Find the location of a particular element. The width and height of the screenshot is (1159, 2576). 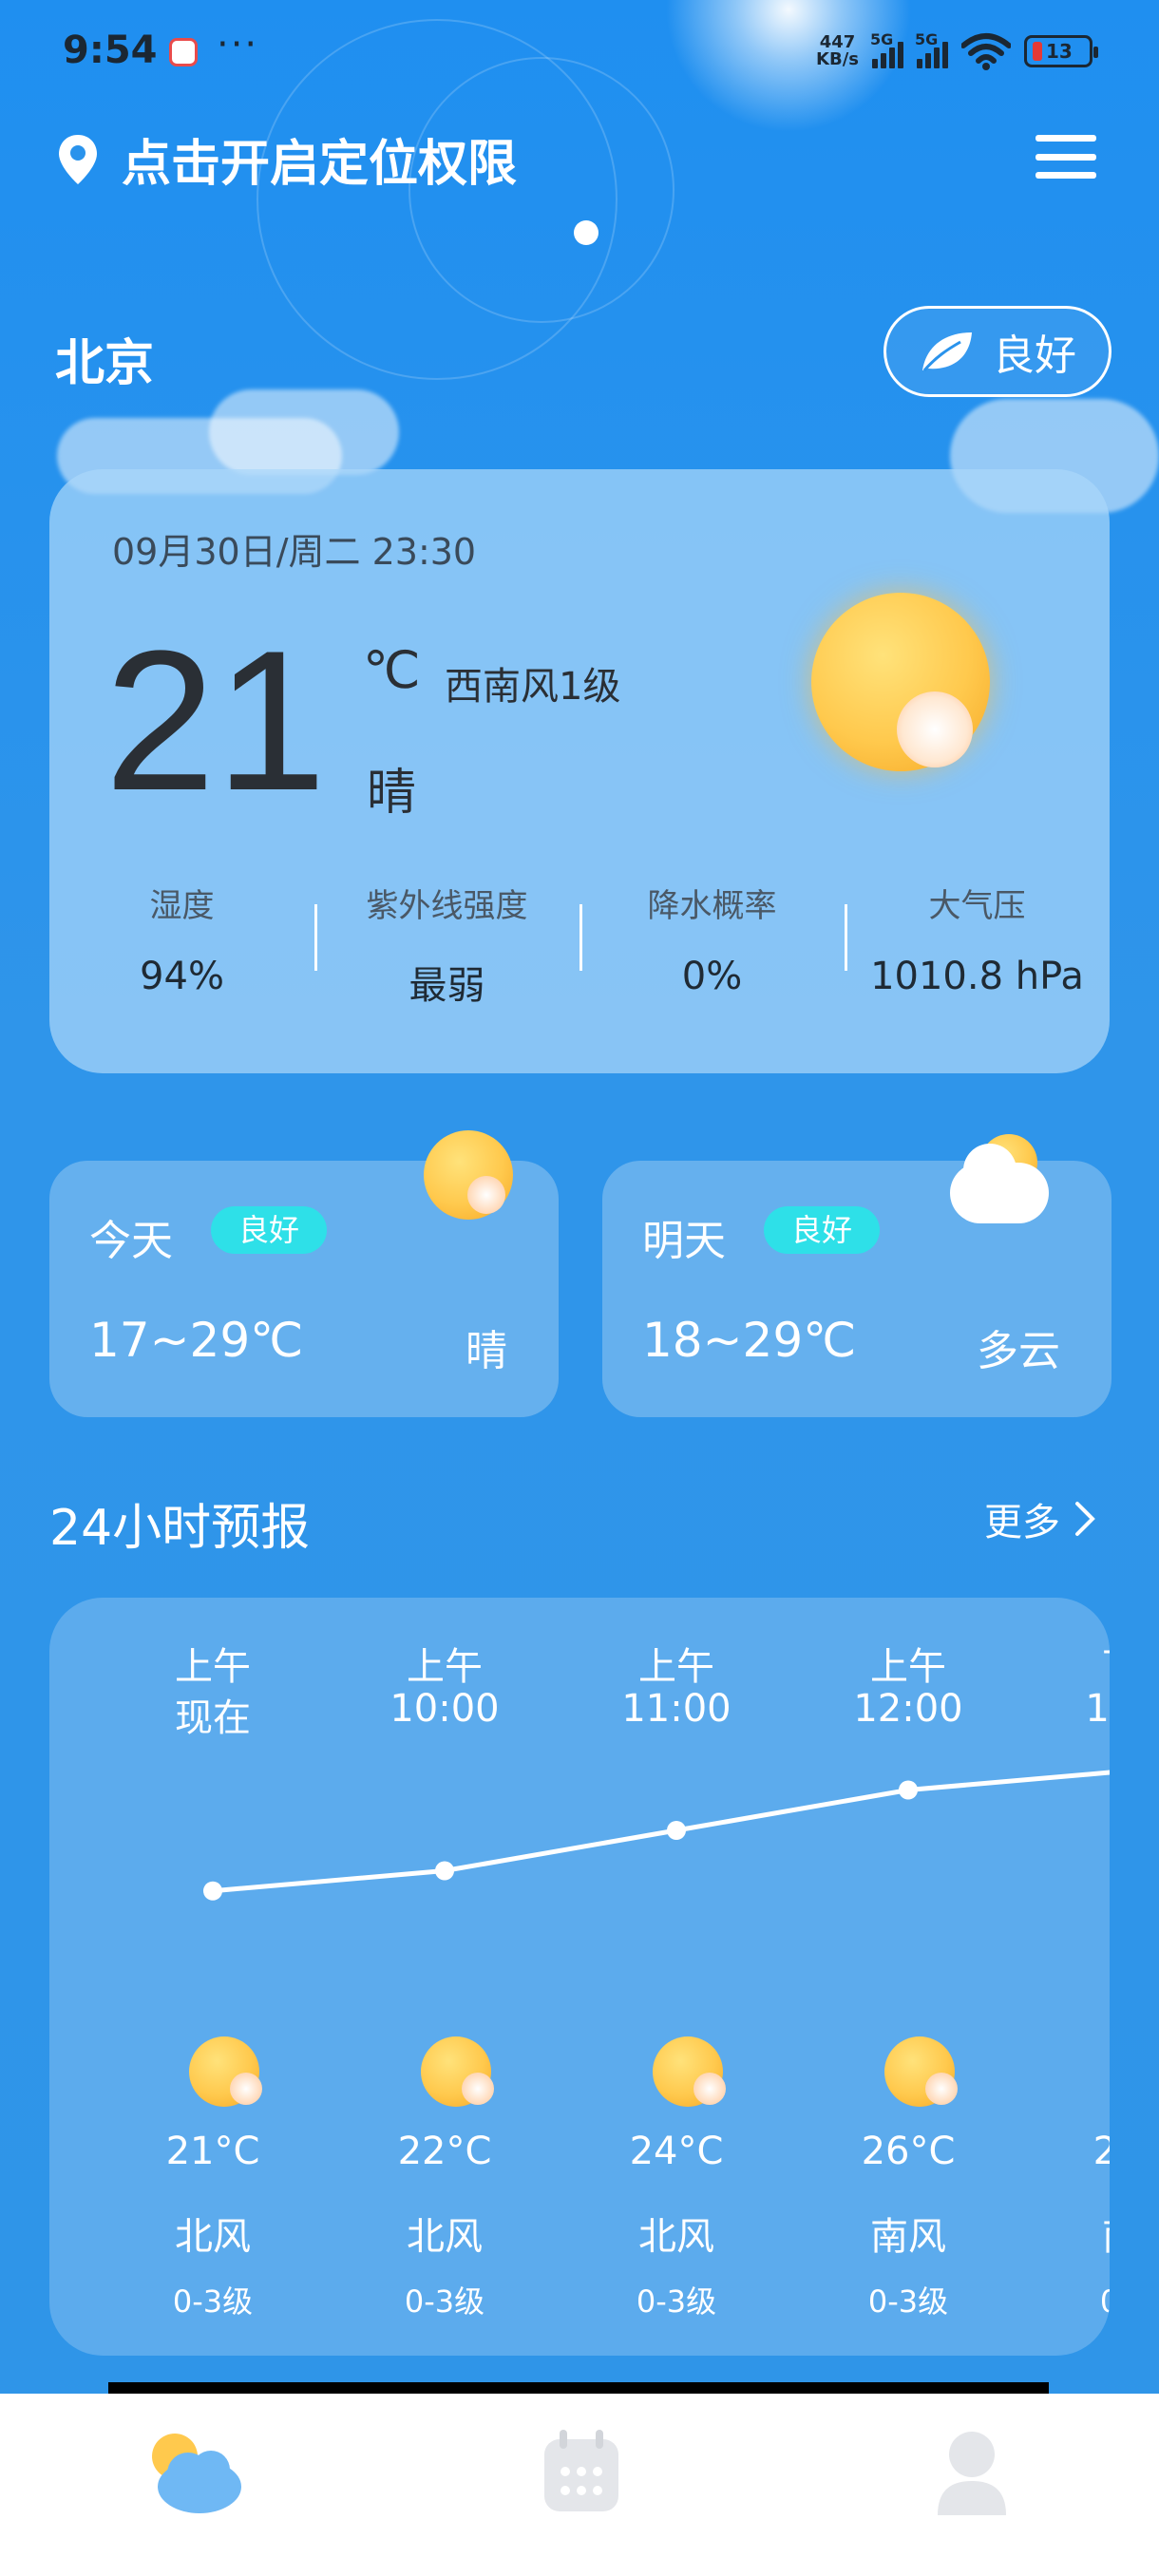

status-indicators: 447 KB/s 5G 5G 13 is located at coordinates (957, 50).